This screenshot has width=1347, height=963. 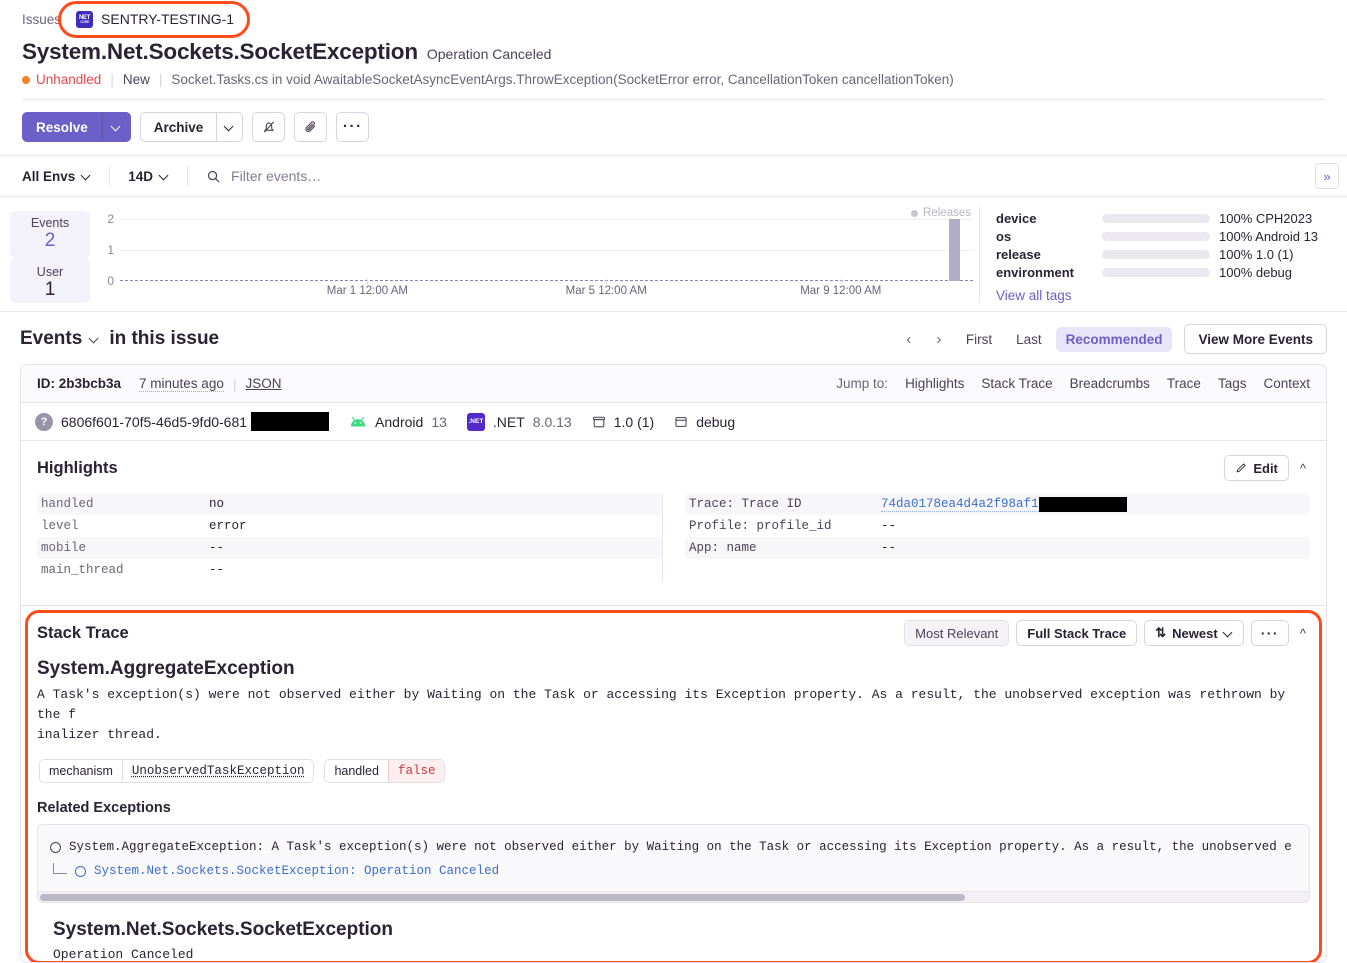 What do you see at coordinates (1255, 339) in the screenshot?
I see `view-more-events-button: View More Events` at bounding box center [1255, 339].